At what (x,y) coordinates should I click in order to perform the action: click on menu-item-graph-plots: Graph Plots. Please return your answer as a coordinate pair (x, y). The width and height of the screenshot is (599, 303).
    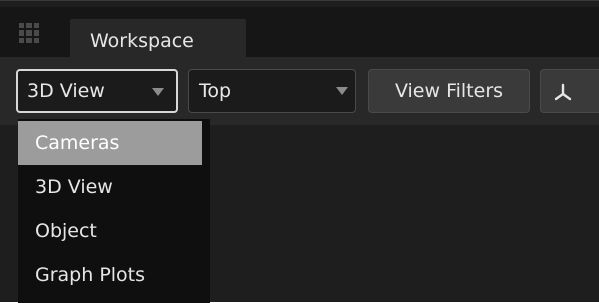
    Looking at the image, I should click on (110, 275).